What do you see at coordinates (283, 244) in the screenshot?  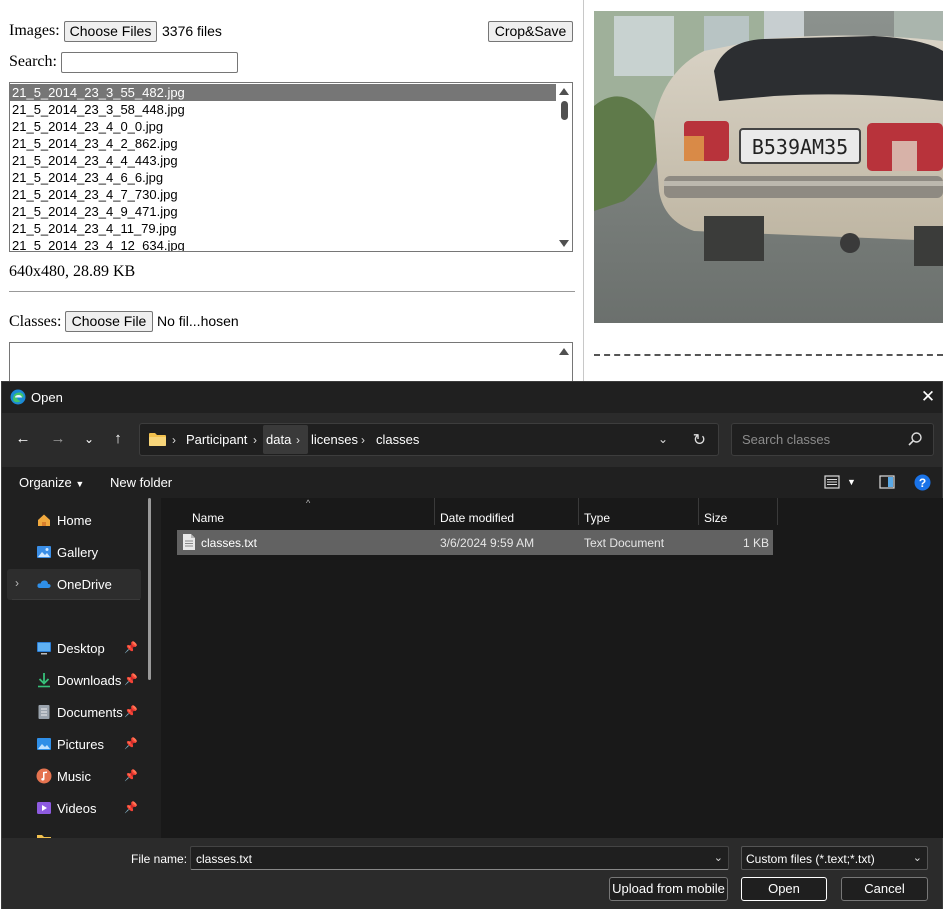 I see `list-item: 21_5_2014_23_4_12_634.jpg` at bounding box center [283, 244].